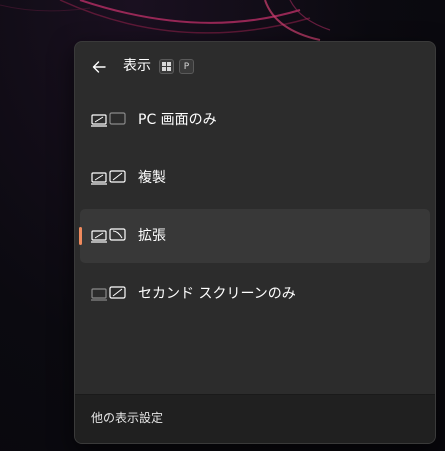  I want to click on selected-indicator, so click(80, 236).